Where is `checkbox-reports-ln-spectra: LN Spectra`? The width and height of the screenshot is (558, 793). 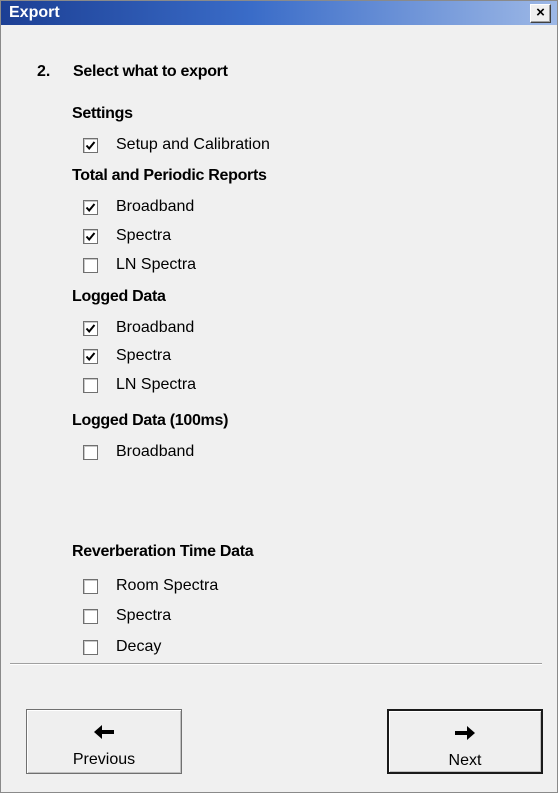 checkbox-reports-ln-spectra: LN Spectra is located at coordinates (139, 265).